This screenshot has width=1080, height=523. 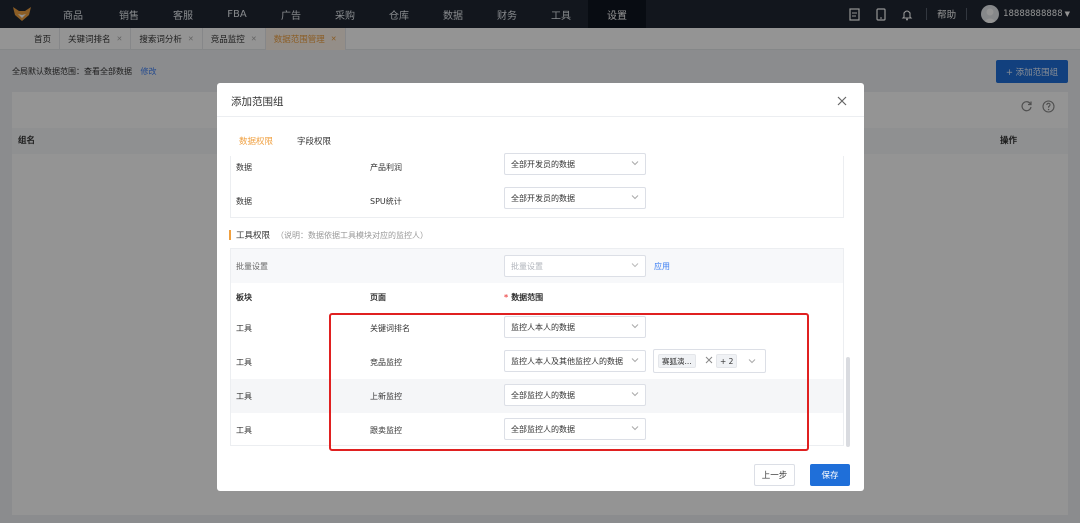 I want to click on table-header: 板块 页面 * 数据范围, so click(x=537, y=297).